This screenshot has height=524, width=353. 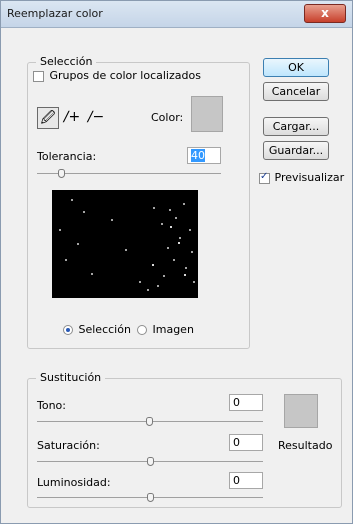 What do you see at coordinates (51, 405) in the screenshot?
I see `hue-label: Tono:` at bounding box center [51, 405].